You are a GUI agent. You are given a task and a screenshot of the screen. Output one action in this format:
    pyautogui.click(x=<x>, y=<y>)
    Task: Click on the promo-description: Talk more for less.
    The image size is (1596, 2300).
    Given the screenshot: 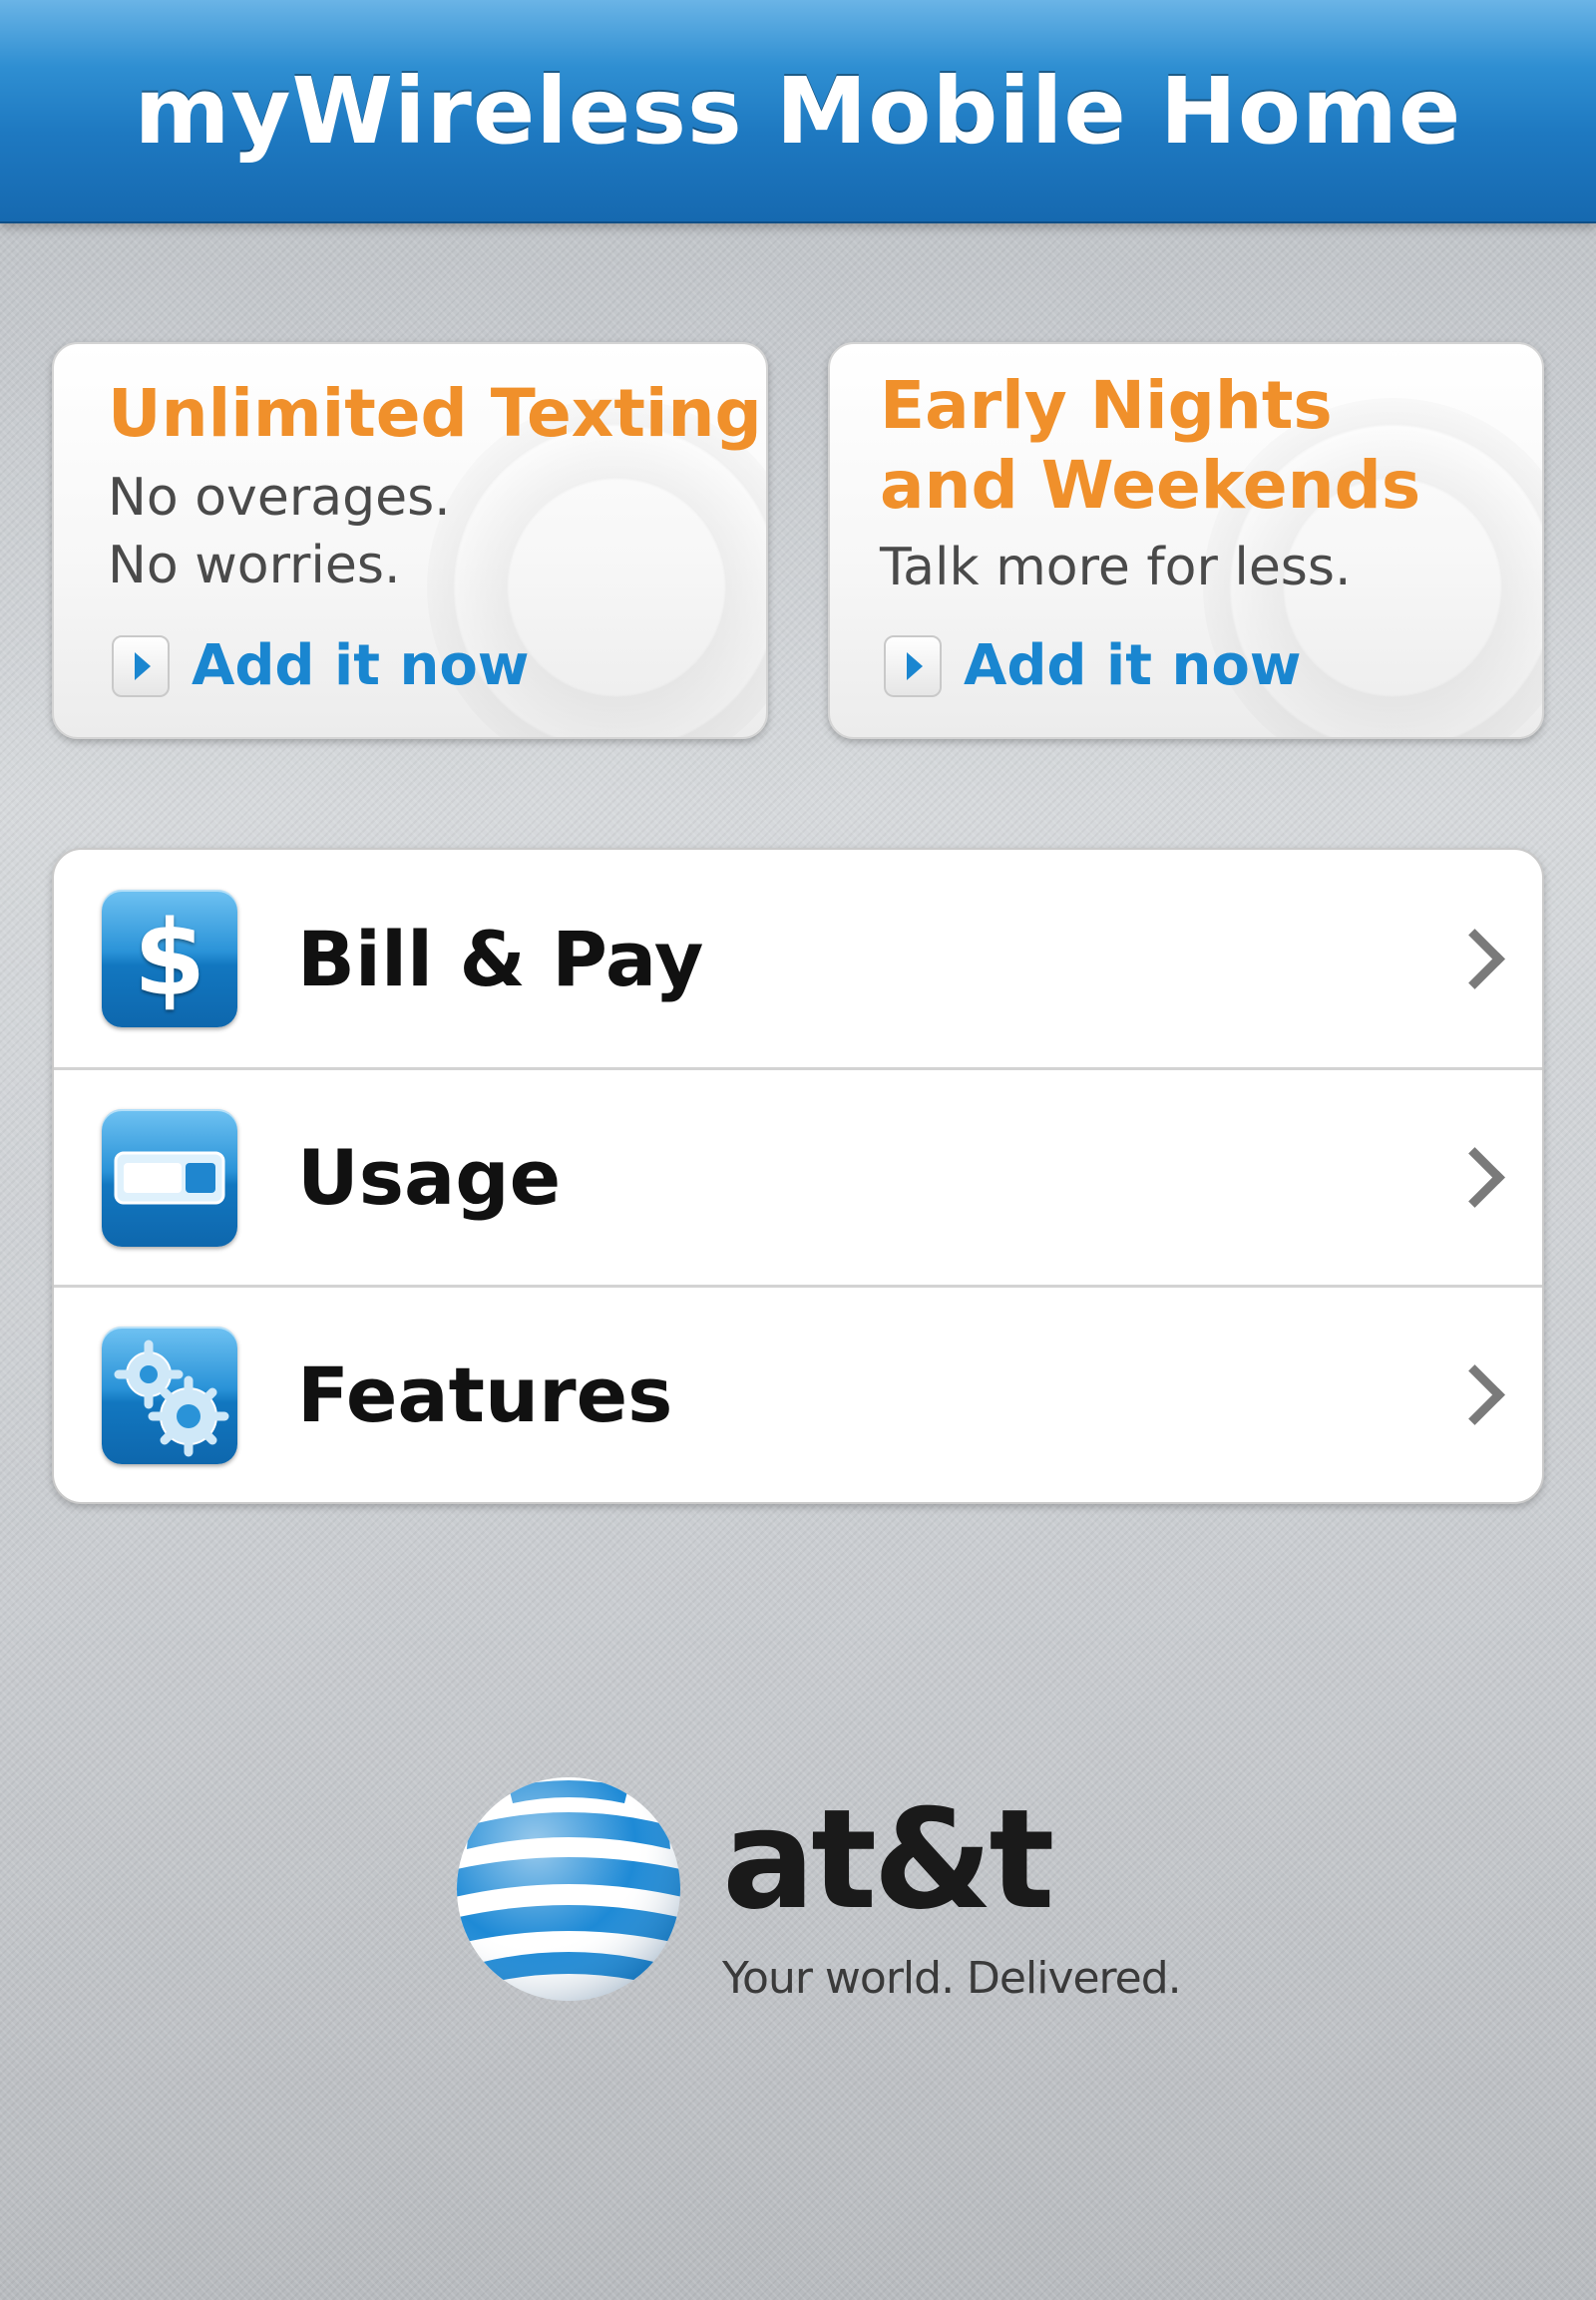 What is the action you would take?
    pyautogui.click(x=1116, y=567)
    